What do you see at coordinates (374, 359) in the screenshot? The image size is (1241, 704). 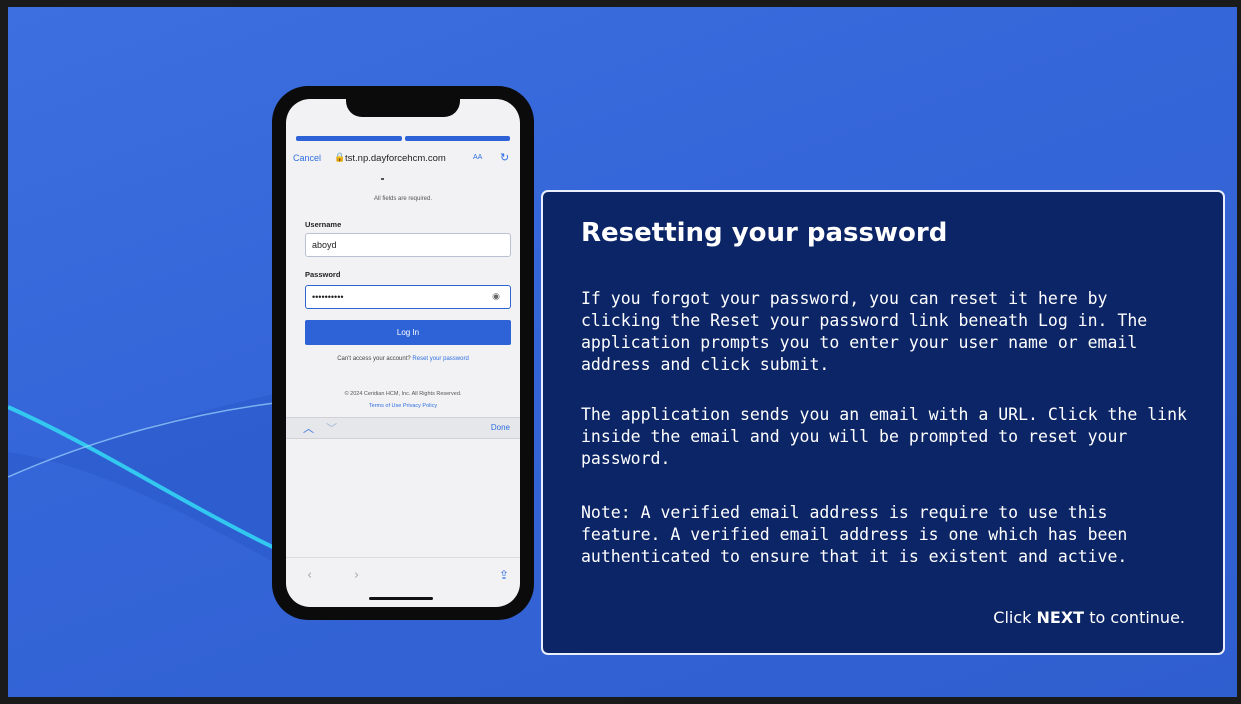 I see `access-text: Can't access your account?` at bounding box center [374, 359].